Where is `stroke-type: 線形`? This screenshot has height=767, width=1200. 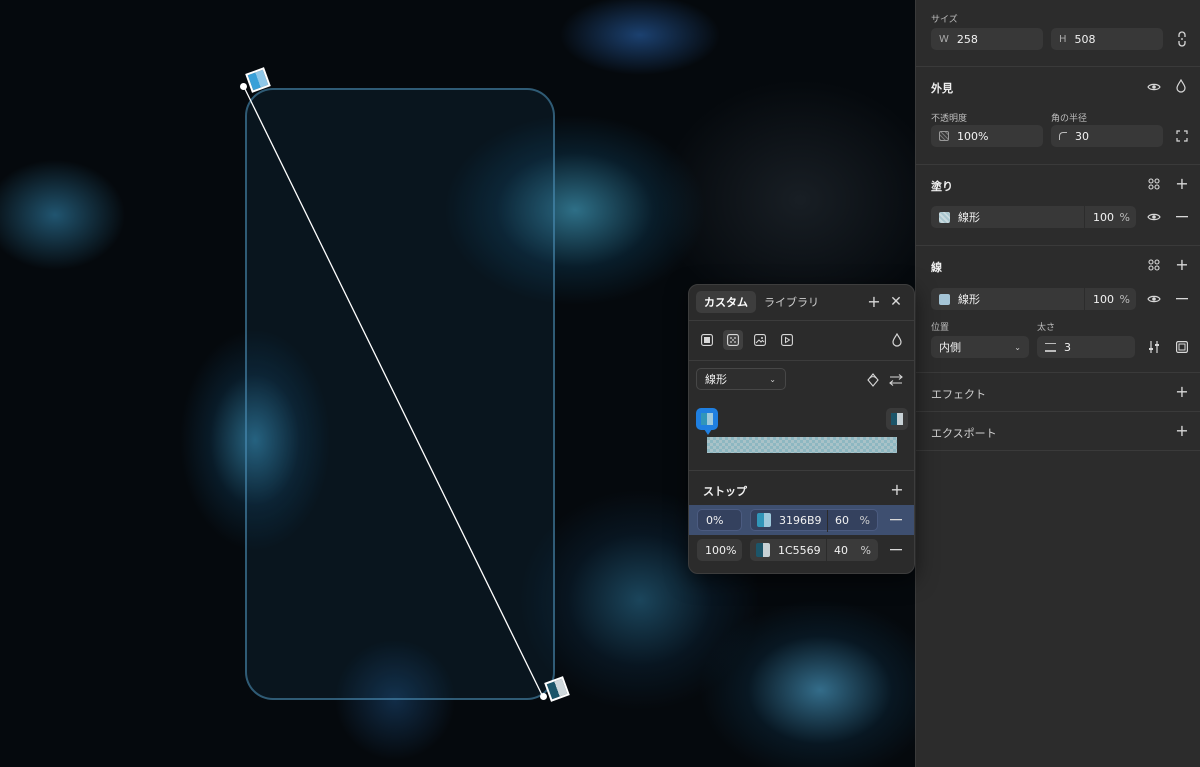
stroke-type: 線形 is located at coordinates (969, 299).